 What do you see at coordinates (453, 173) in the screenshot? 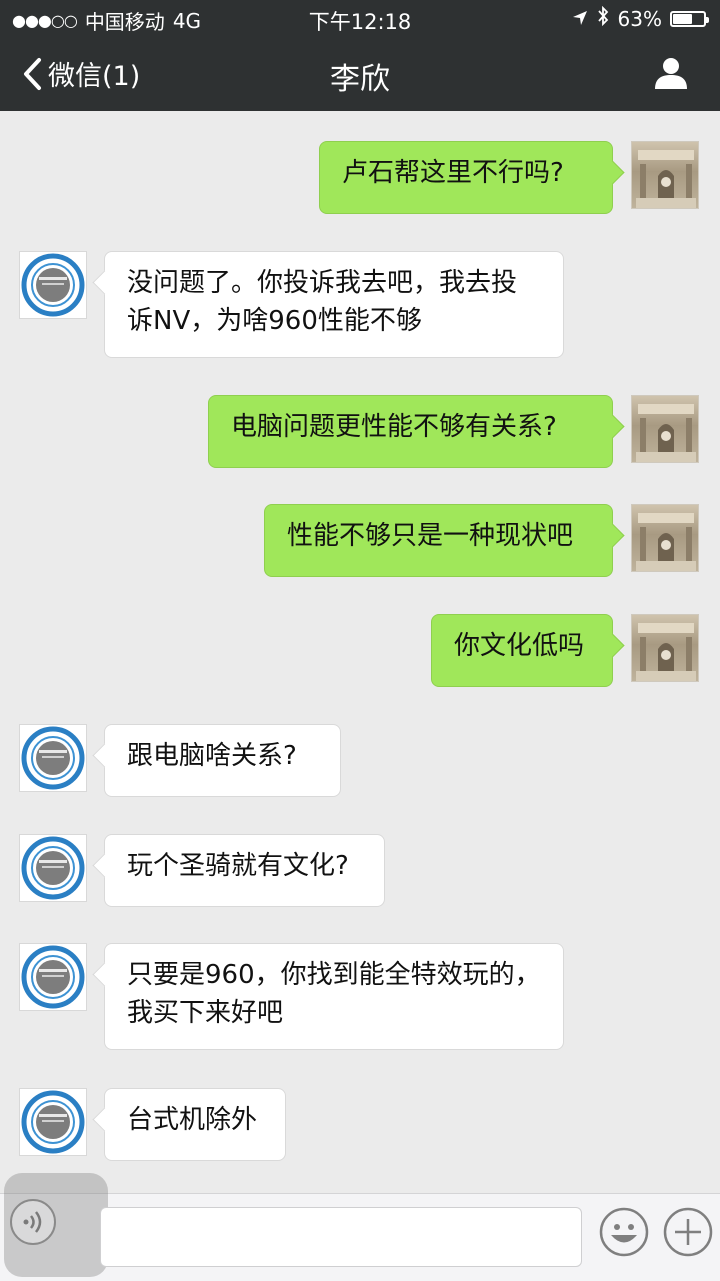
I see `message-text: 卢石帮这里不行吗?` at bounding box center [453, 173].